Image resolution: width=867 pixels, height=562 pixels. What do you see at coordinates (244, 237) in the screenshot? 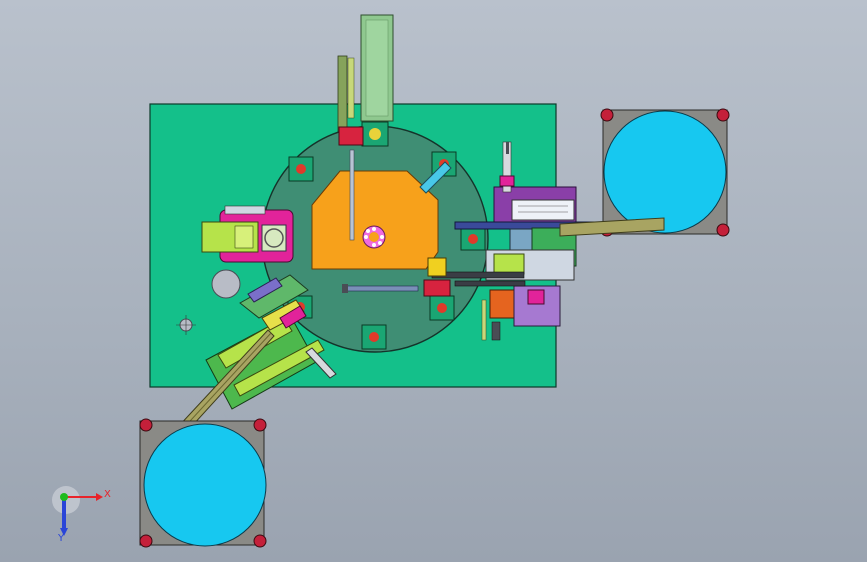
I see `left-station-clamp-jaw` at bounding box center [244, 237].